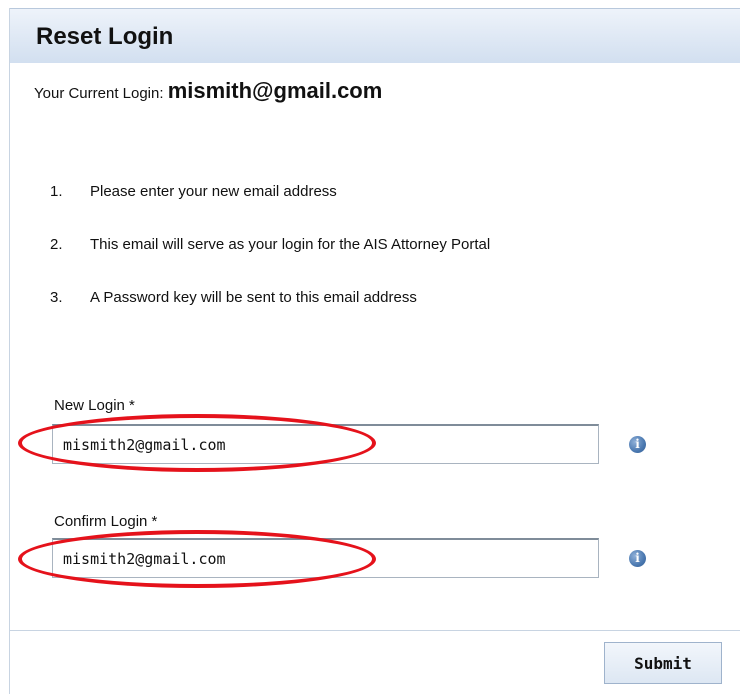 This screenshot has height=694, width=740. What do you see at coordinates (375, 35) in the screenshot?
I see `panel-header: Reset Login` at bounding box center [375, 35].